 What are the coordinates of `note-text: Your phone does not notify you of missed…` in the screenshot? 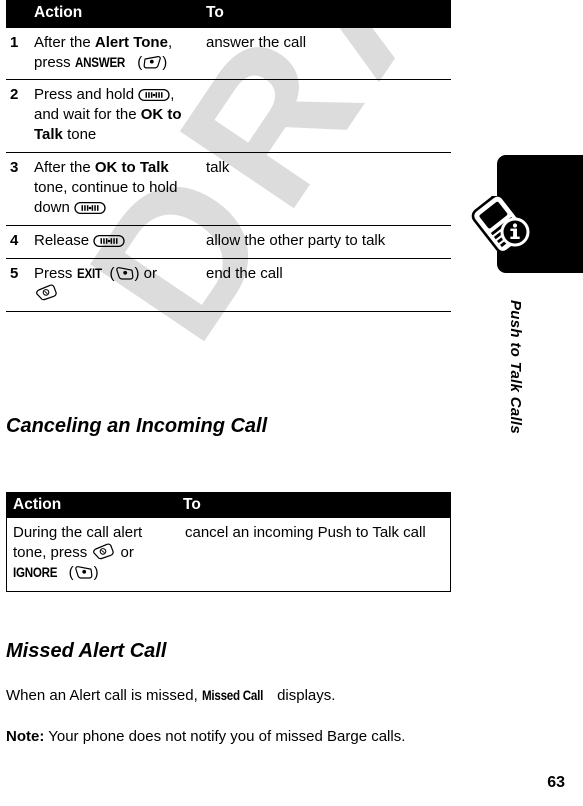 It's located at (225, 736).